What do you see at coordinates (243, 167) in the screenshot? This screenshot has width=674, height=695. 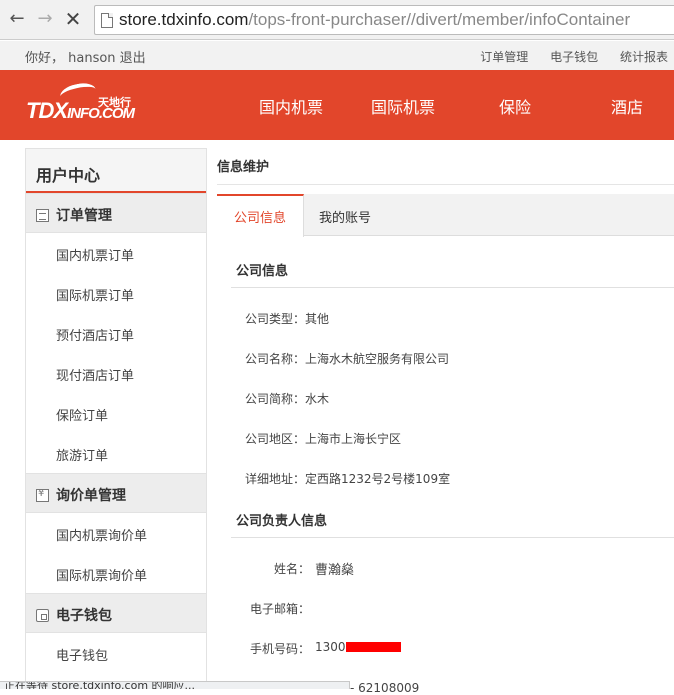 I see `breadcrumb: 信息维护` at bounding box center [243, 167].